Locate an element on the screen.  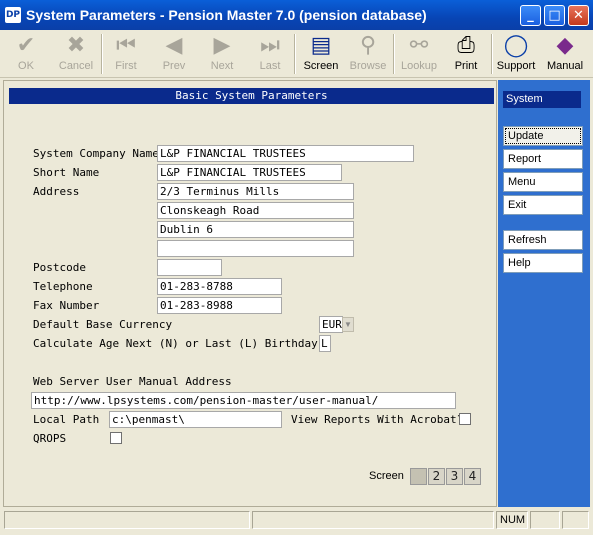
web-manual-label: Web Server User Manual Address is located at coordinates (132, 381).